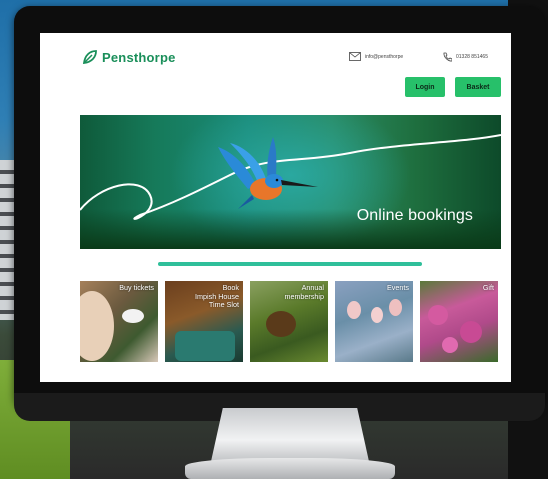 The width and height of the screenshot is (548, 479). What do you see at coordinates (425, 87) in the screenshot?
I see `login-button: Login` at bounding box center [425, 87].